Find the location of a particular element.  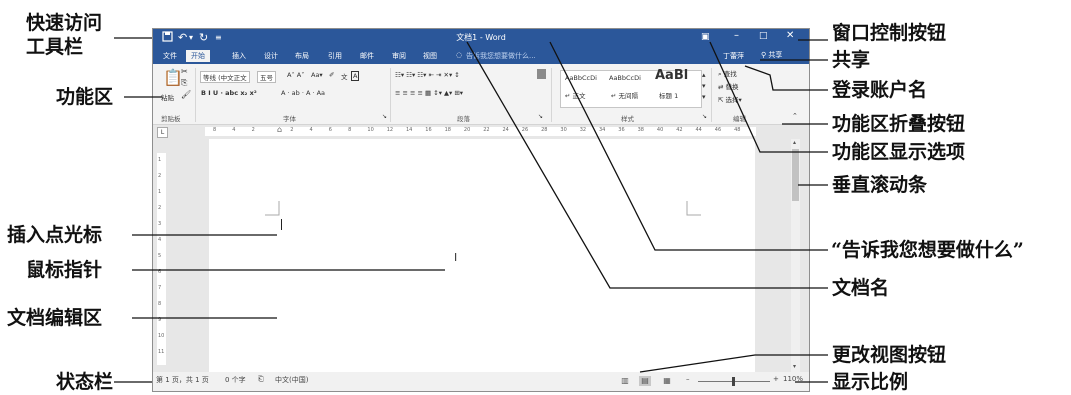

label-tell-me: “告诉我您想要做什么” is located at coordinates (927, 250).